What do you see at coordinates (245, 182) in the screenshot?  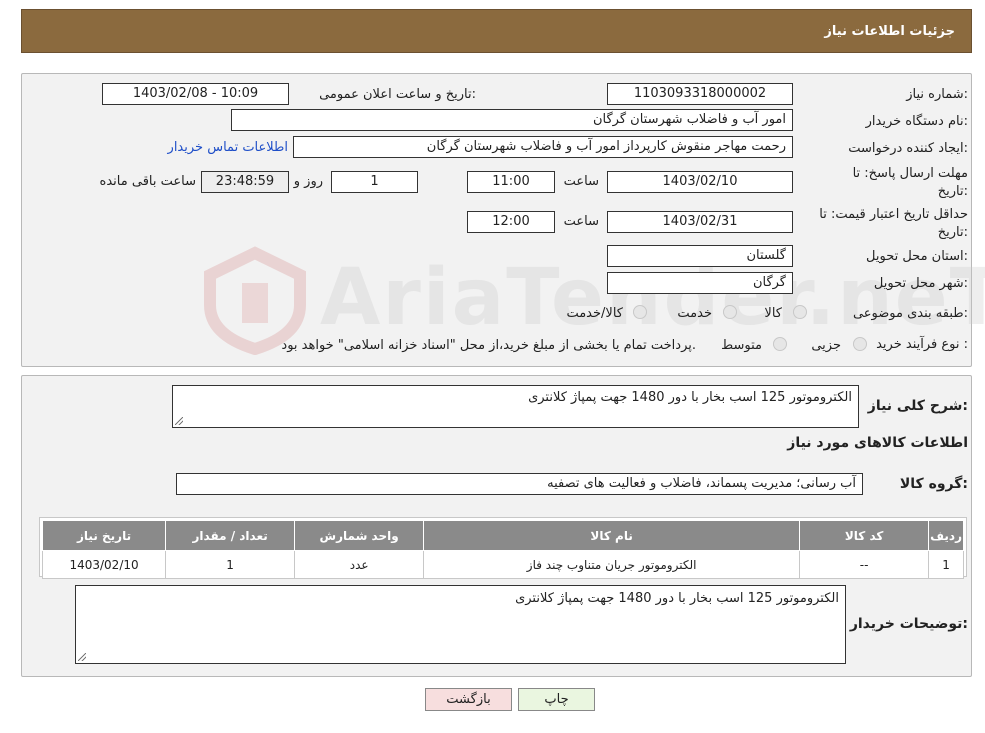 I see `deadline-remaining: 23:48:59` at bounding box center [245, 182].